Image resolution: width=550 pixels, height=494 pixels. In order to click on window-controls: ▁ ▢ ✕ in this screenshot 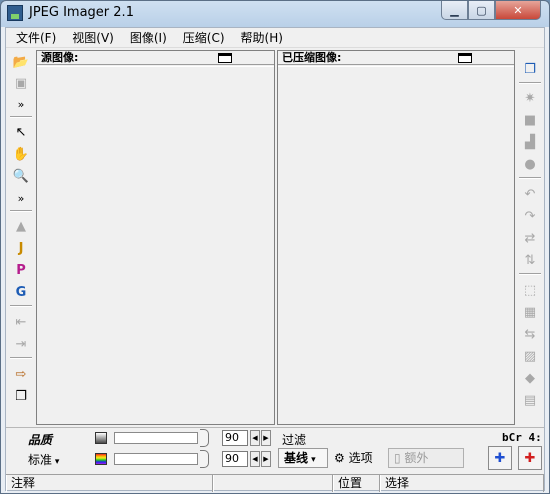, I will do `click(491, 10)`.